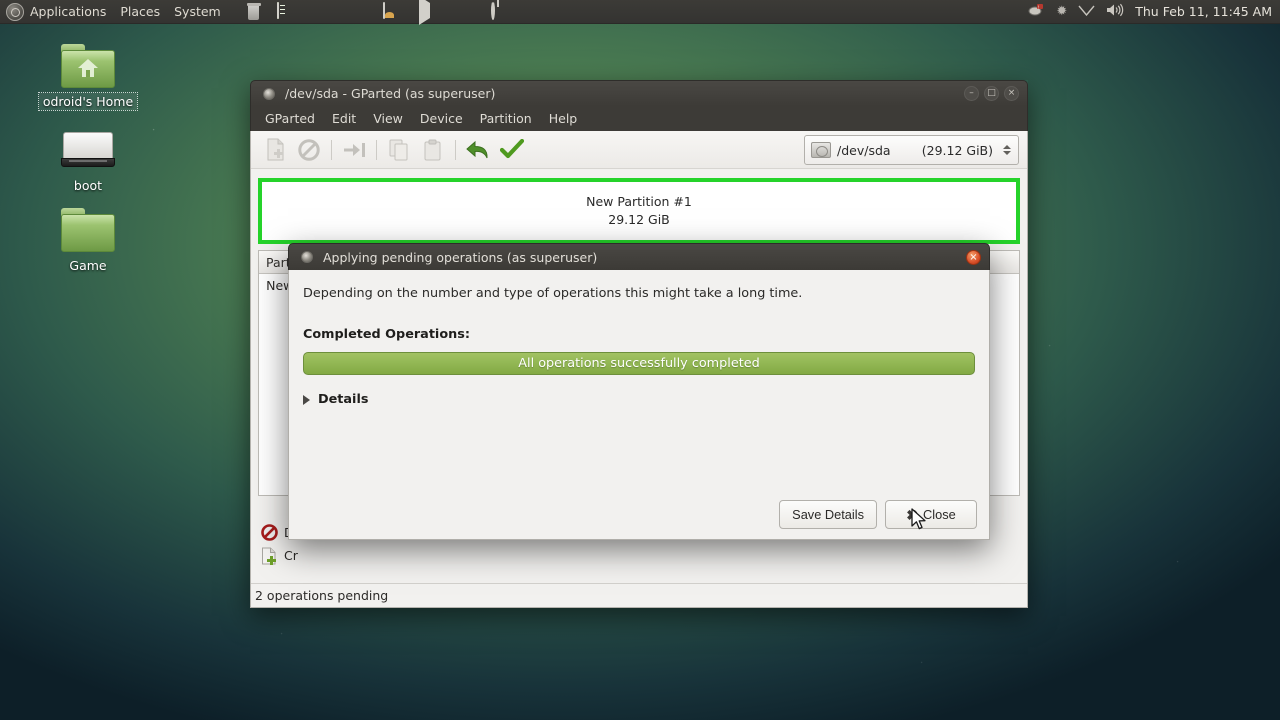 The width and height of the screenshot is (1280, 720). Describe the element at coordinates (269, 93) in the screenshot. I see `gparted-app-icon` at that location.